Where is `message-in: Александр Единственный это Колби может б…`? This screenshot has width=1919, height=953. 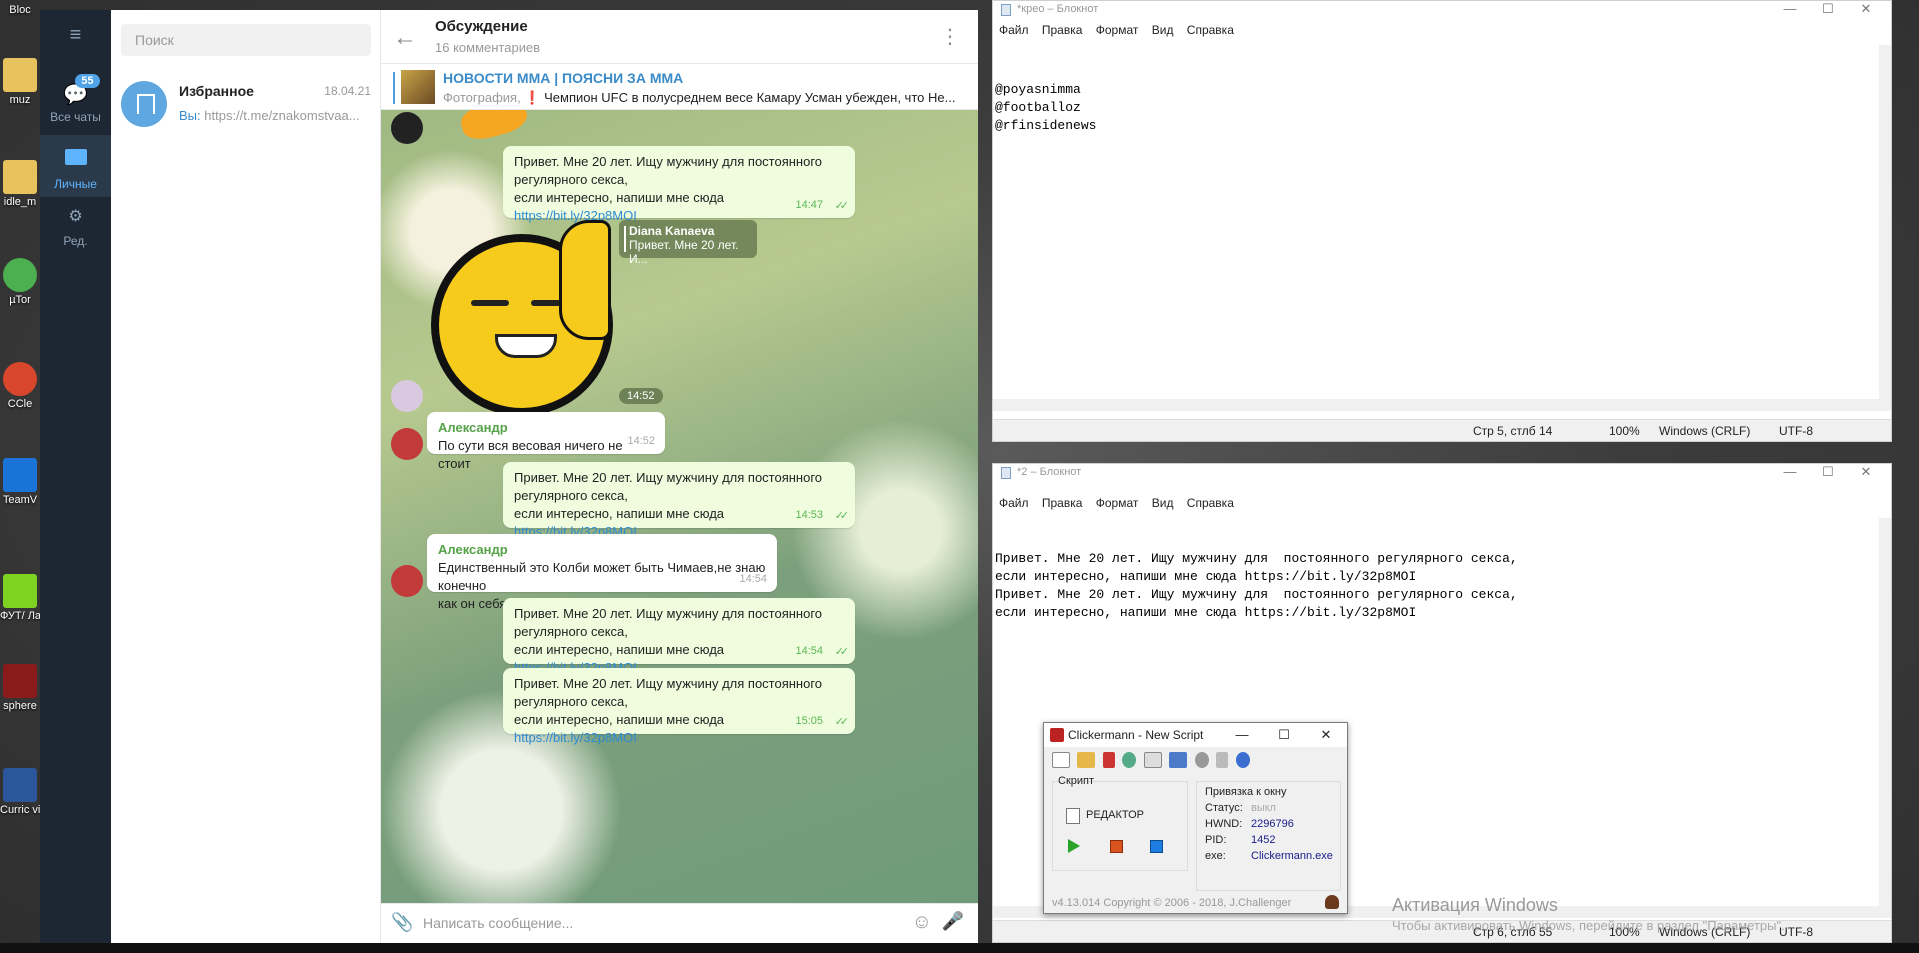 message-in: Александр Единственный это Колби может б… is located at coordinates (602, 572).